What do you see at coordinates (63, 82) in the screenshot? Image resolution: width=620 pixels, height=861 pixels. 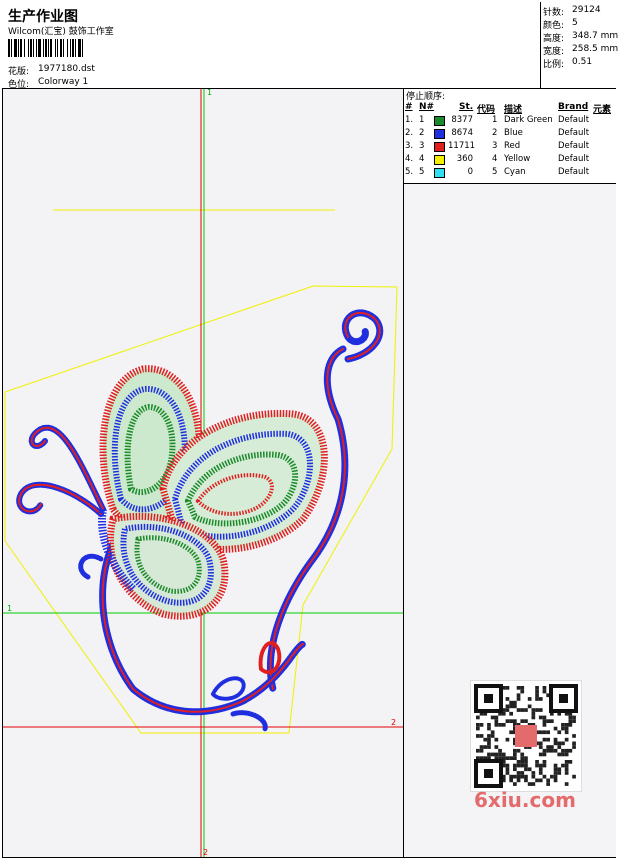 I see `colorway-value: Colorway 1` at bounding box center [63, 82].